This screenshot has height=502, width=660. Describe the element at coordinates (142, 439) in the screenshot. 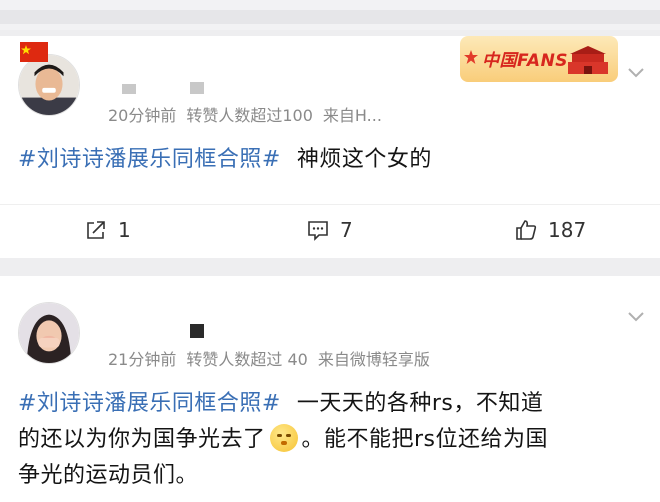

I see `post-text-2: 的还以为你为国争光去了` at that location.